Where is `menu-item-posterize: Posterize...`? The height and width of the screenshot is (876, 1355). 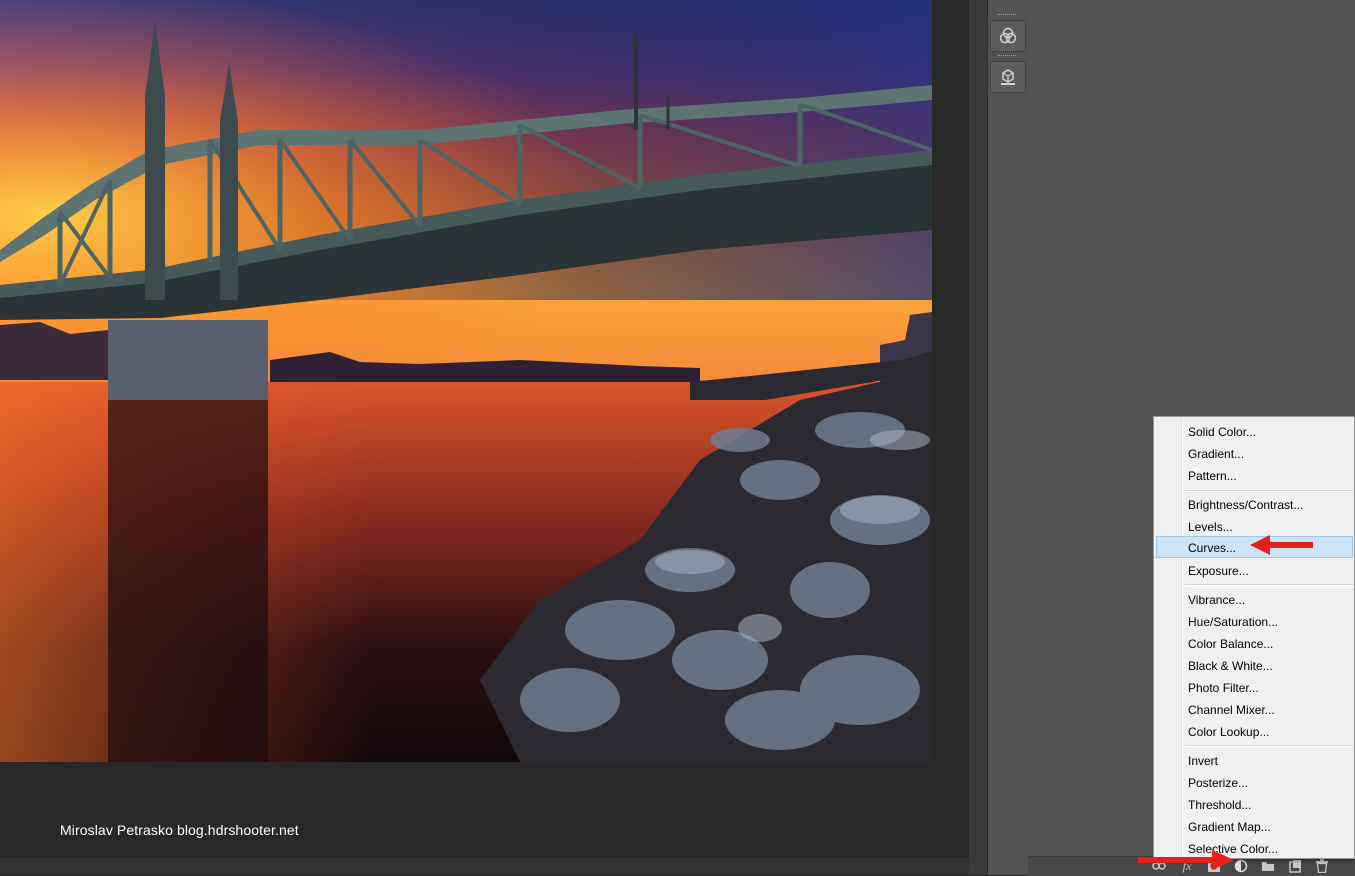
menu-item-posterize: Posterize... is located at coordinates (1254, 782).